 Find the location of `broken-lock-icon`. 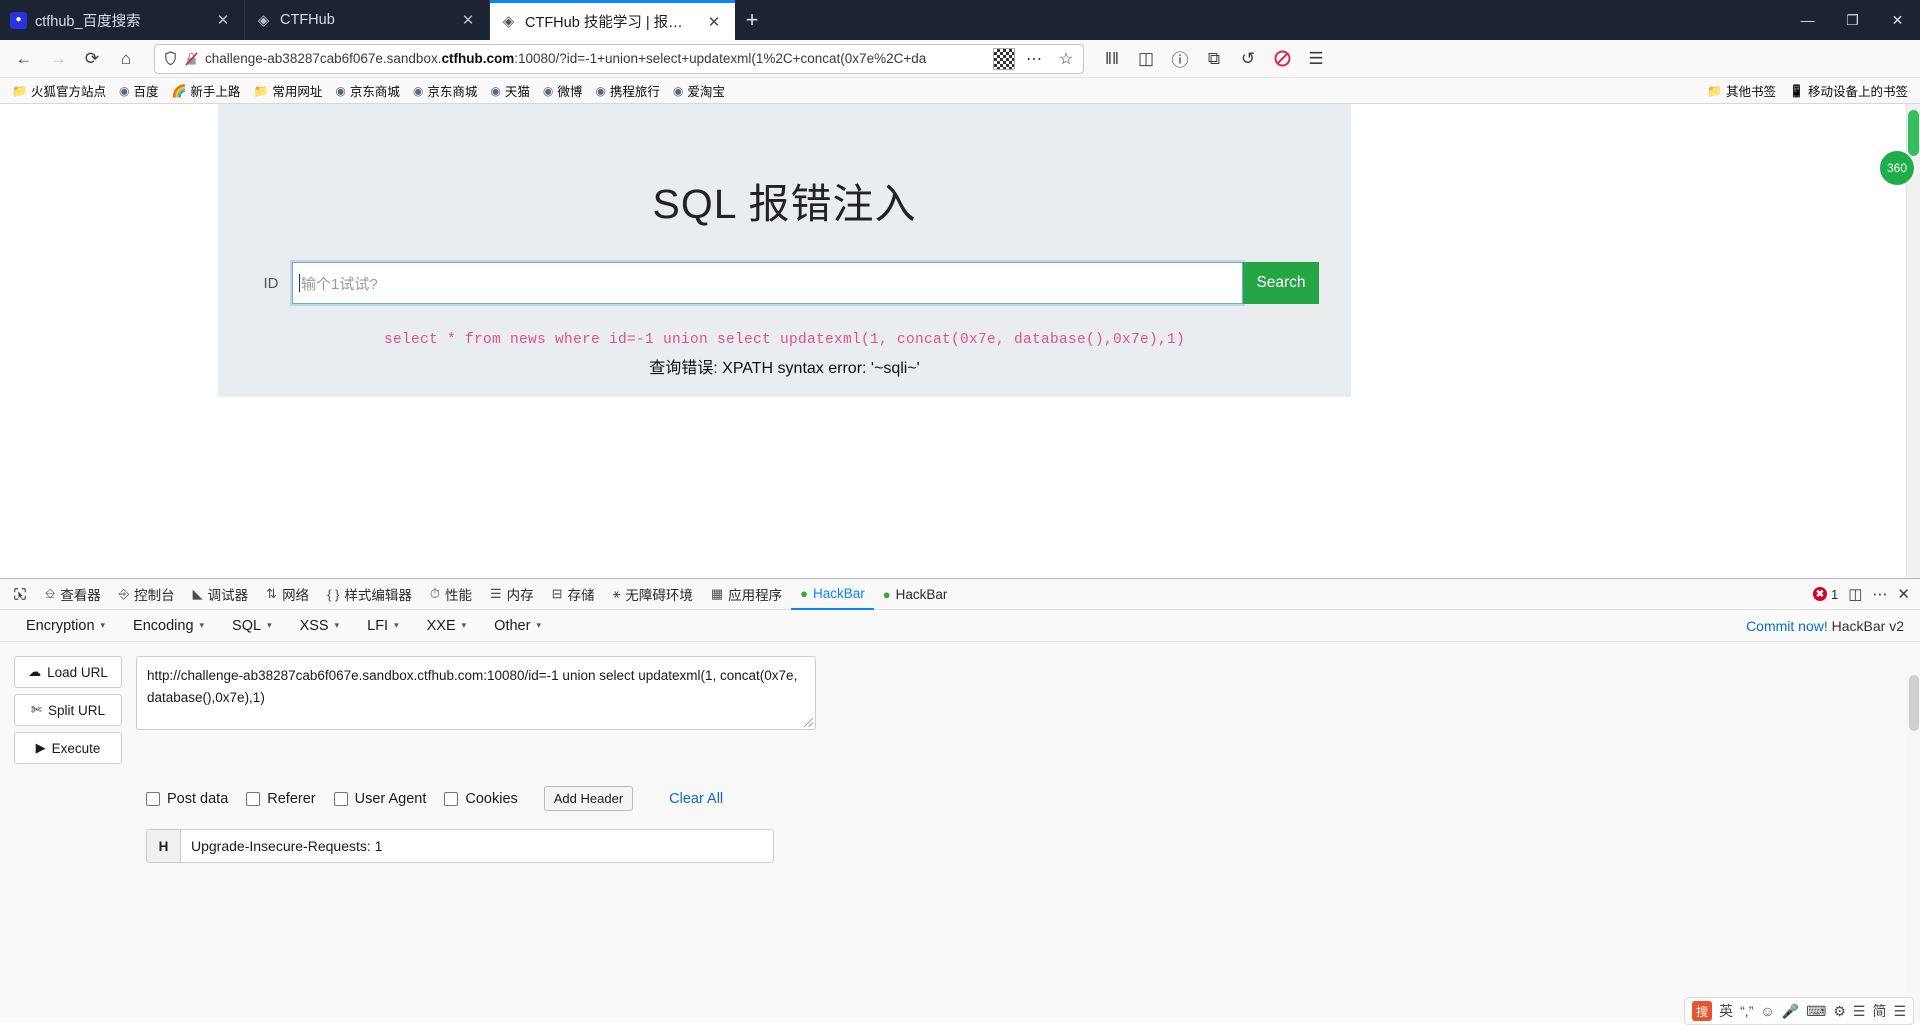

broken-lock-icon is located at coordinates (191, 59).